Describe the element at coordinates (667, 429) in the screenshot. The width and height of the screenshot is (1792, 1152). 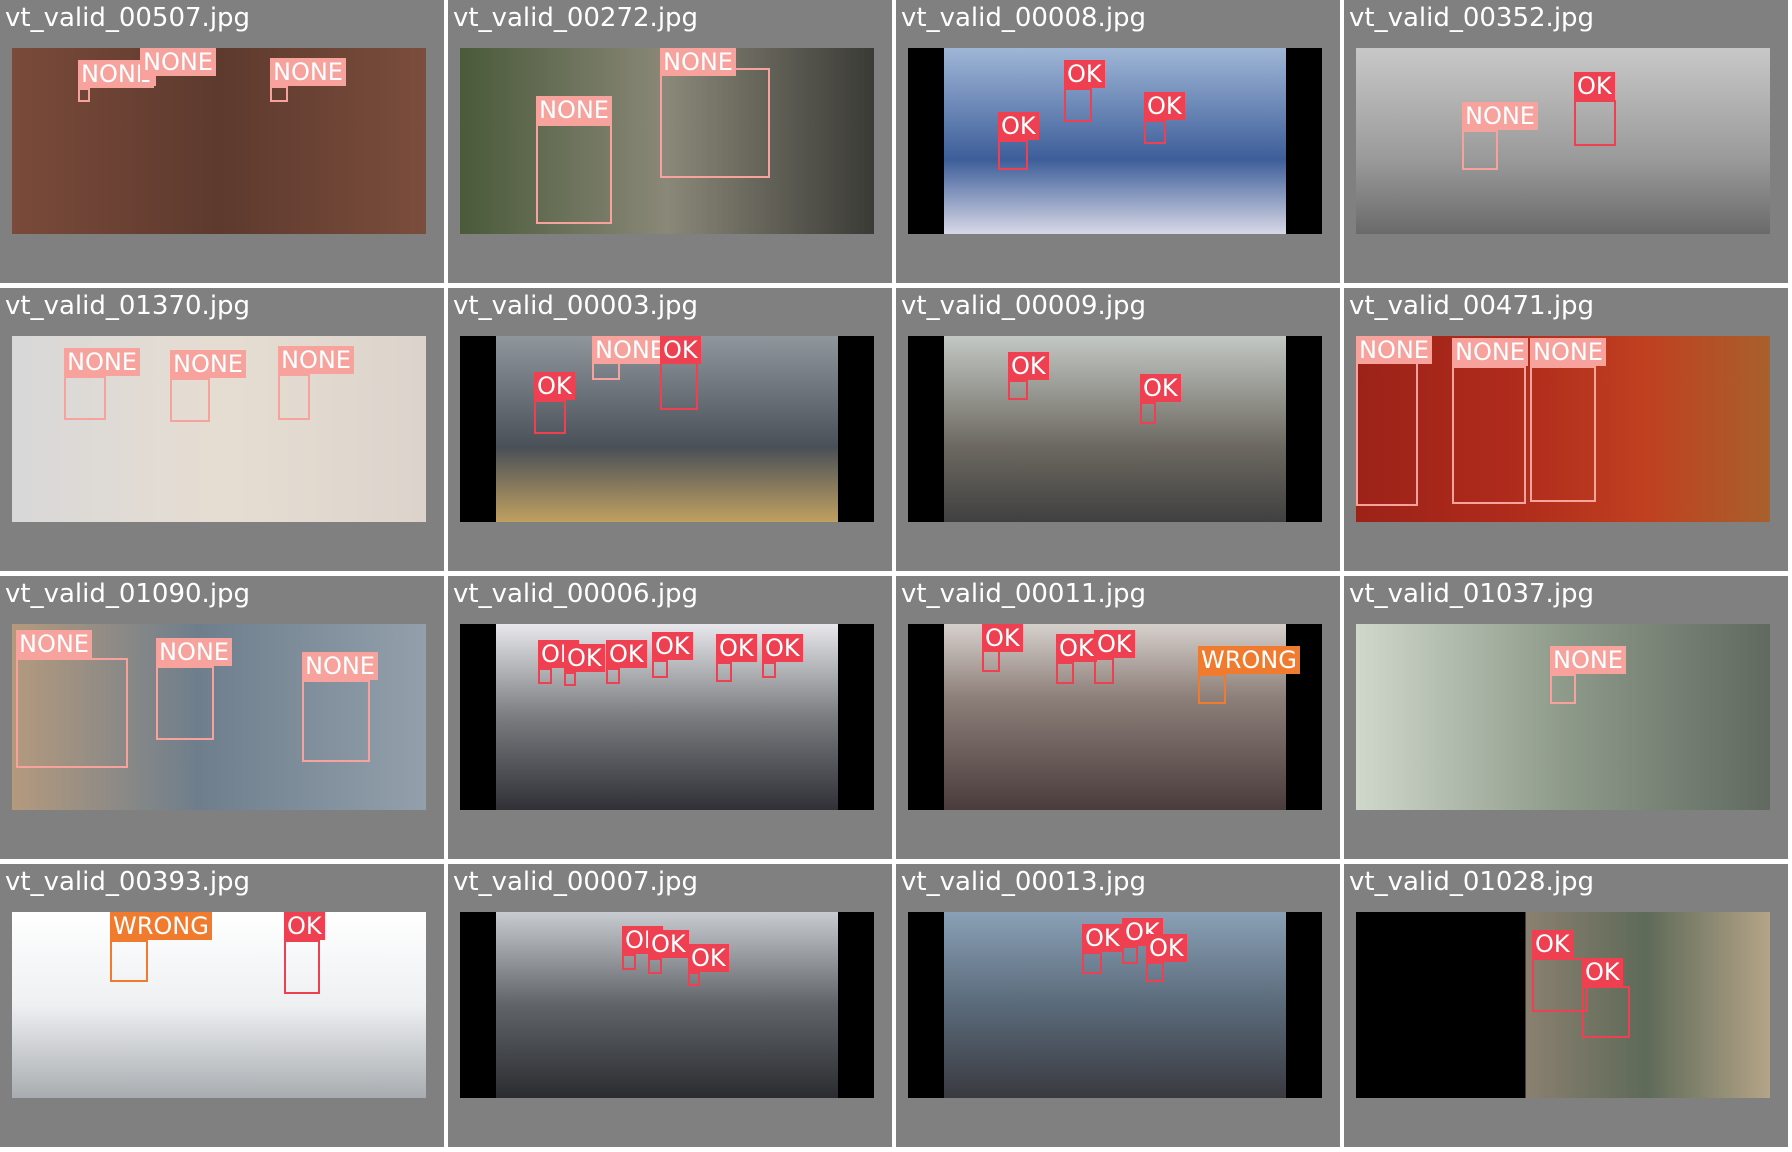
I see `result-image: NONE OK OK` at that location.